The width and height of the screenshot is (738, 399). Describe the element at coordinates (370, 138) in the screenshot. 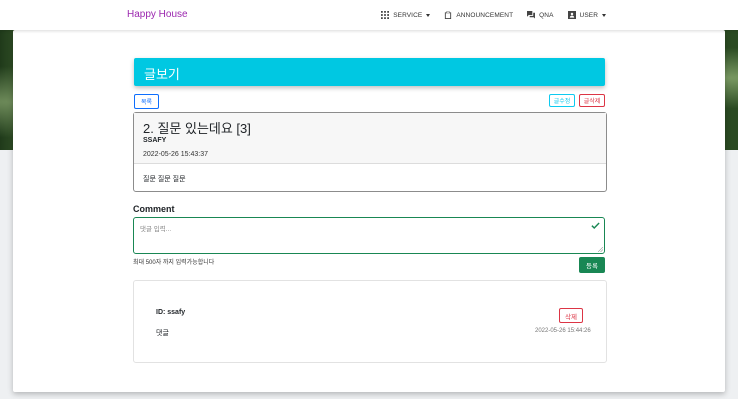

I see `article-header: 2. 질문 있는데요 [3] SSAFY 2022-05-26 15:43:37` at that location.